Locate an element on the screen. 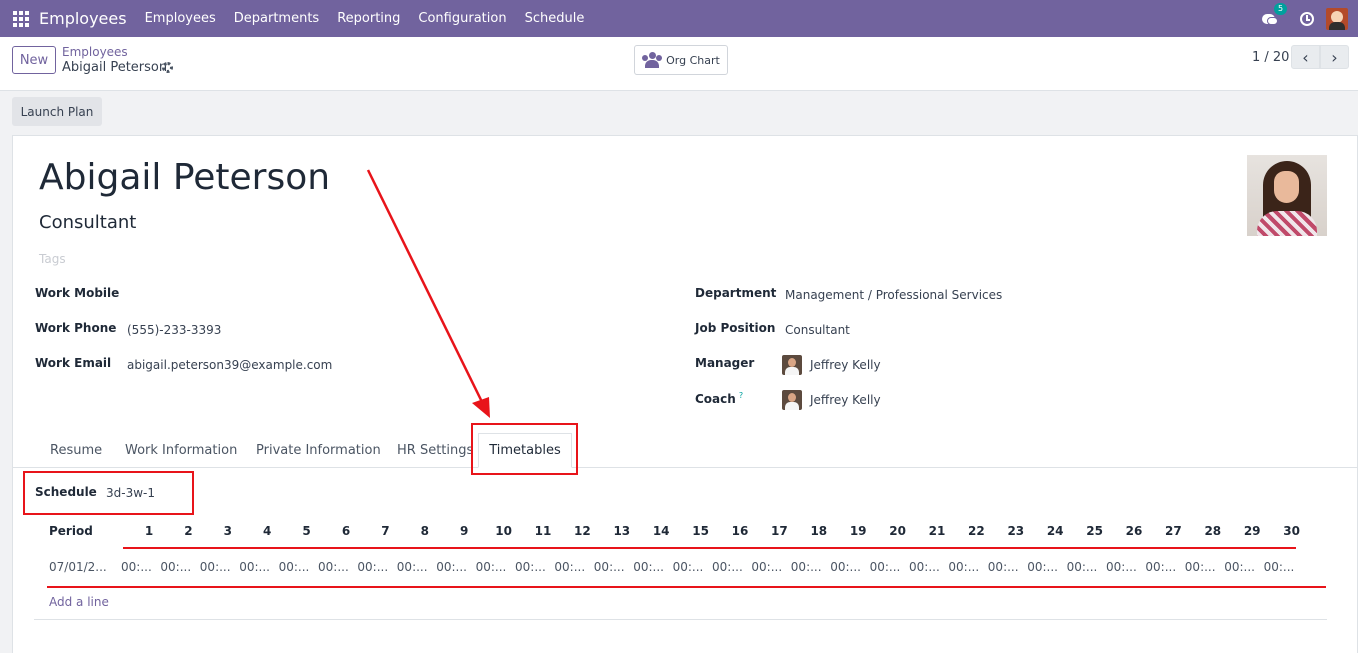  work-mobile-label: Work Mobile is located at coordinates (77, 293).